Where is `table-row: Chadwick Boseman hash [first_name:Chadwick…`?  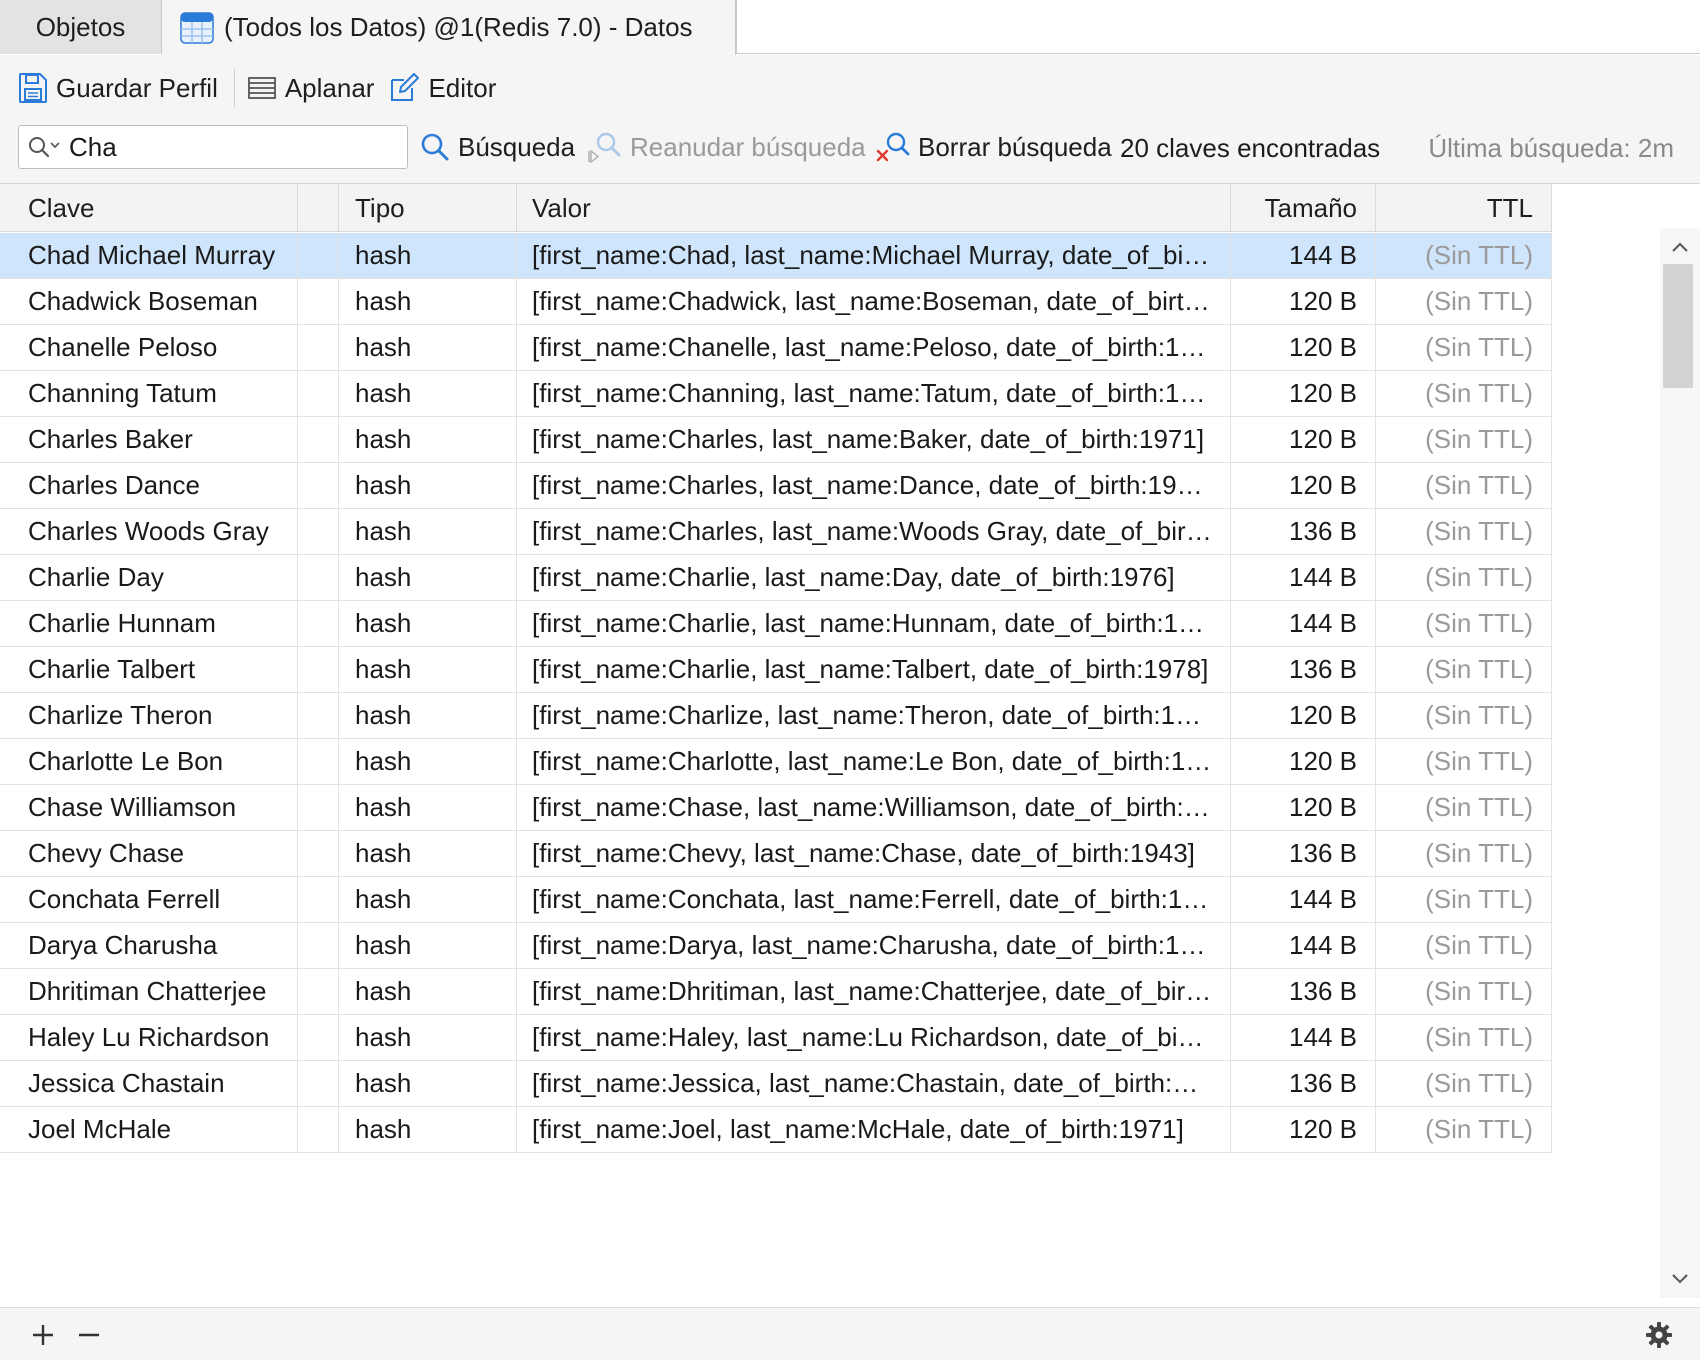
table-row: Chadwick Boseman hash [first_name:Chadwick… is located at coordinates (776, 302).